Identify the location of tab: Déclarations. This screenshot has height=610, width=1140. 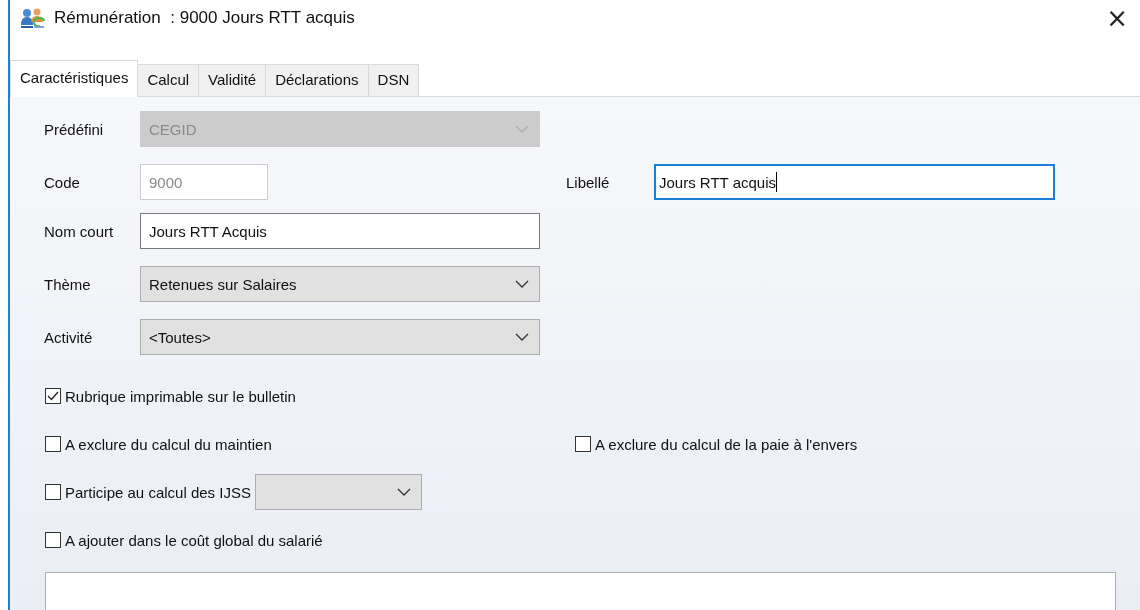
(317, 80).